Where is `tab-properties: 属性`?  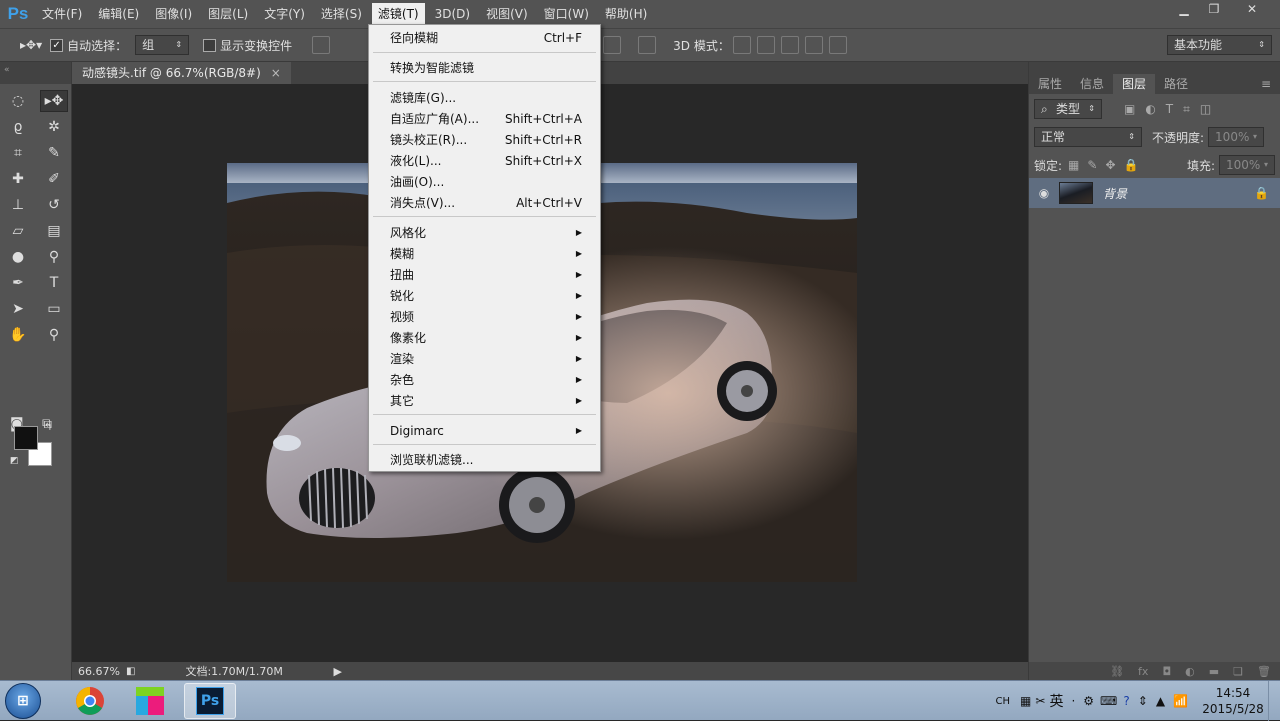 tab-properties: 属性 is located at coordinates (1050, 84).